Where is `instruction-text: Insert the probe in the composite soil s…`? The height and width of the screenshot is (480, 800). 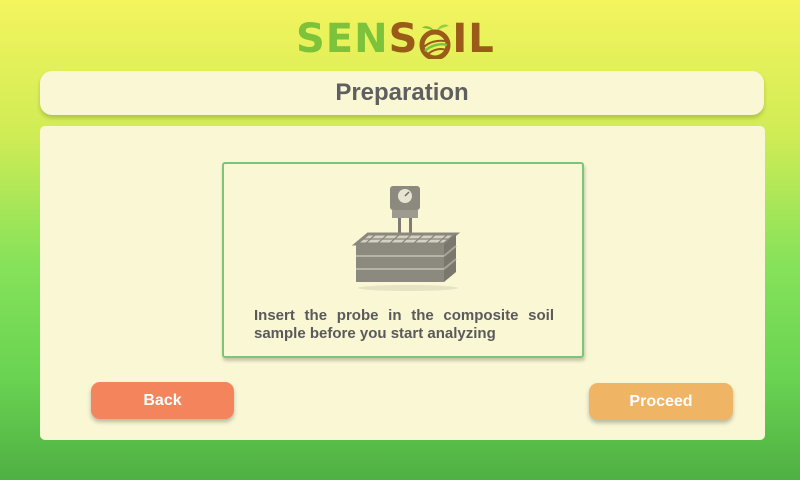 instruction-text: Insert the probe in the composite soil s… is located at coordinates (404, 324).